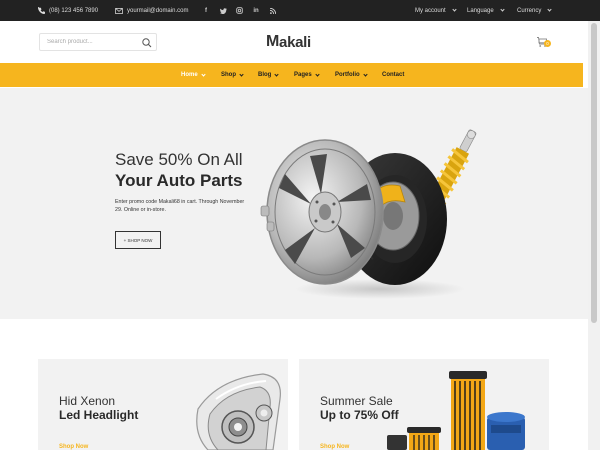 Image resolution: width=600 pixels, height=450 pixels. What do you see at coordinates (228, 75) in the screenshot?
I see `nav-item-label: Shop` at bounding box center [228, 75].